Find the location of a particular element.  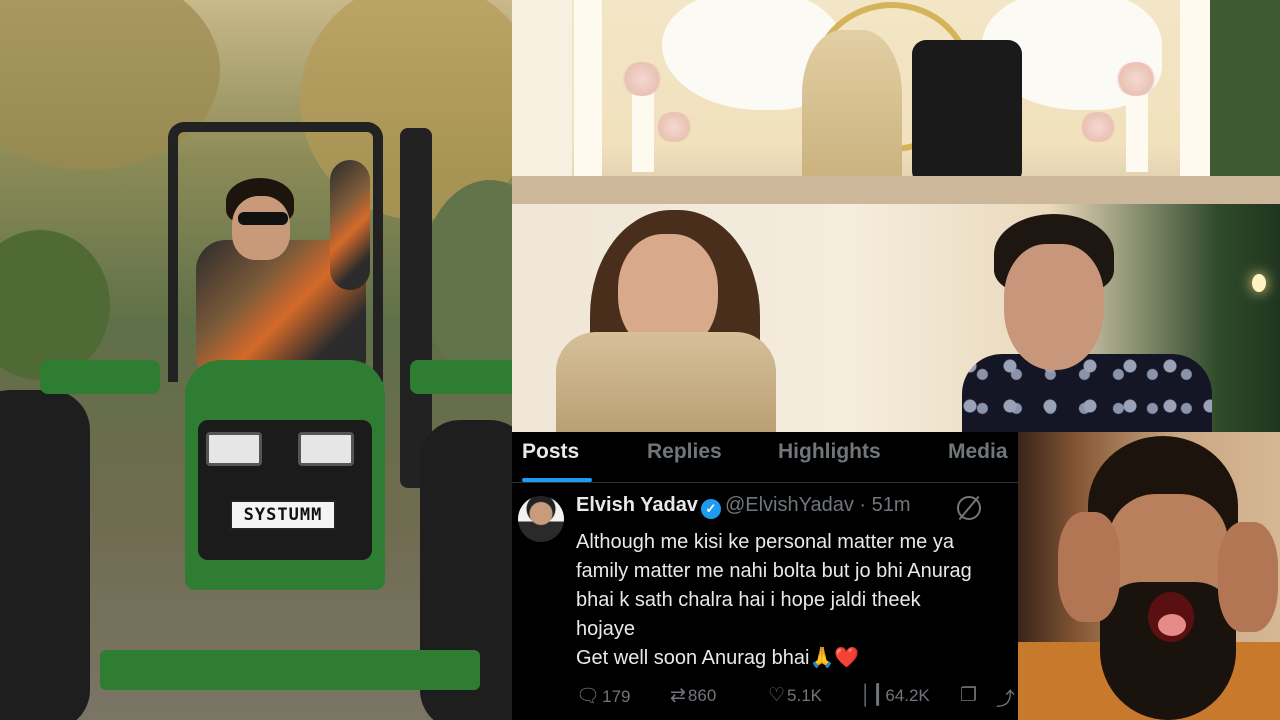

tweet-line: hojaye is located at coordinates (605, 629).